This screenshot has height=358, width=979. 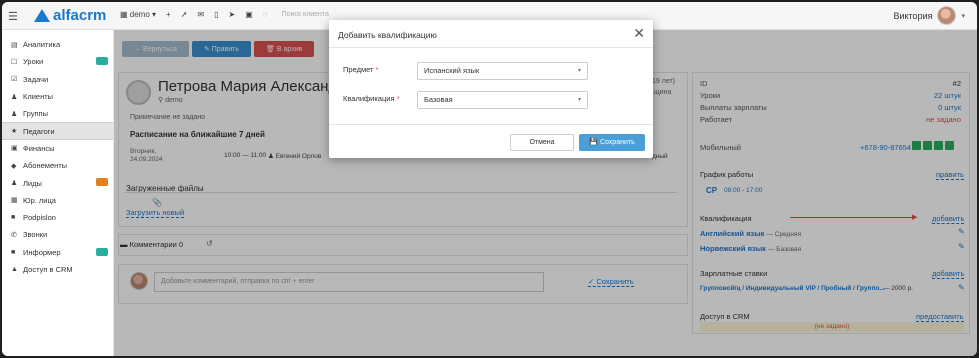 What do you see at coordinates (57, 182) in the screenshot?
I see `sidebar-item-8: ♟ Лиды` at bounding box center [57, 182].